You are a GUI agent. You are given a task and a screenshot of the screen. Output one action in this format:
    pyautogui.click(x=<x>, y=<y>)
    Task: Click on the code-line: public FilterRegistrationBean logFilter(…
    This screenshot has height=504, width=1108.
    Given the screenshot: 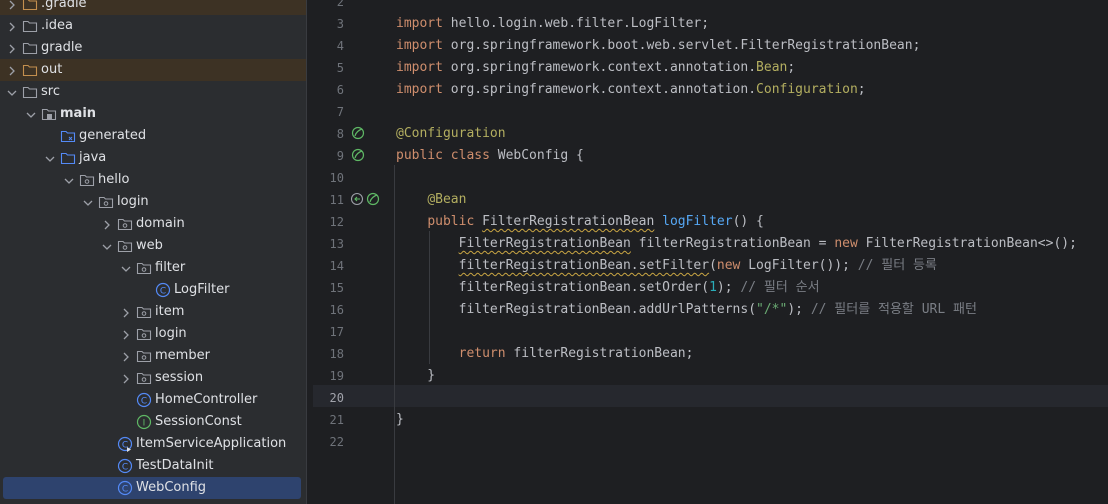 What is the action you would take?
    pyautogui.click(x=580, y=222)
    